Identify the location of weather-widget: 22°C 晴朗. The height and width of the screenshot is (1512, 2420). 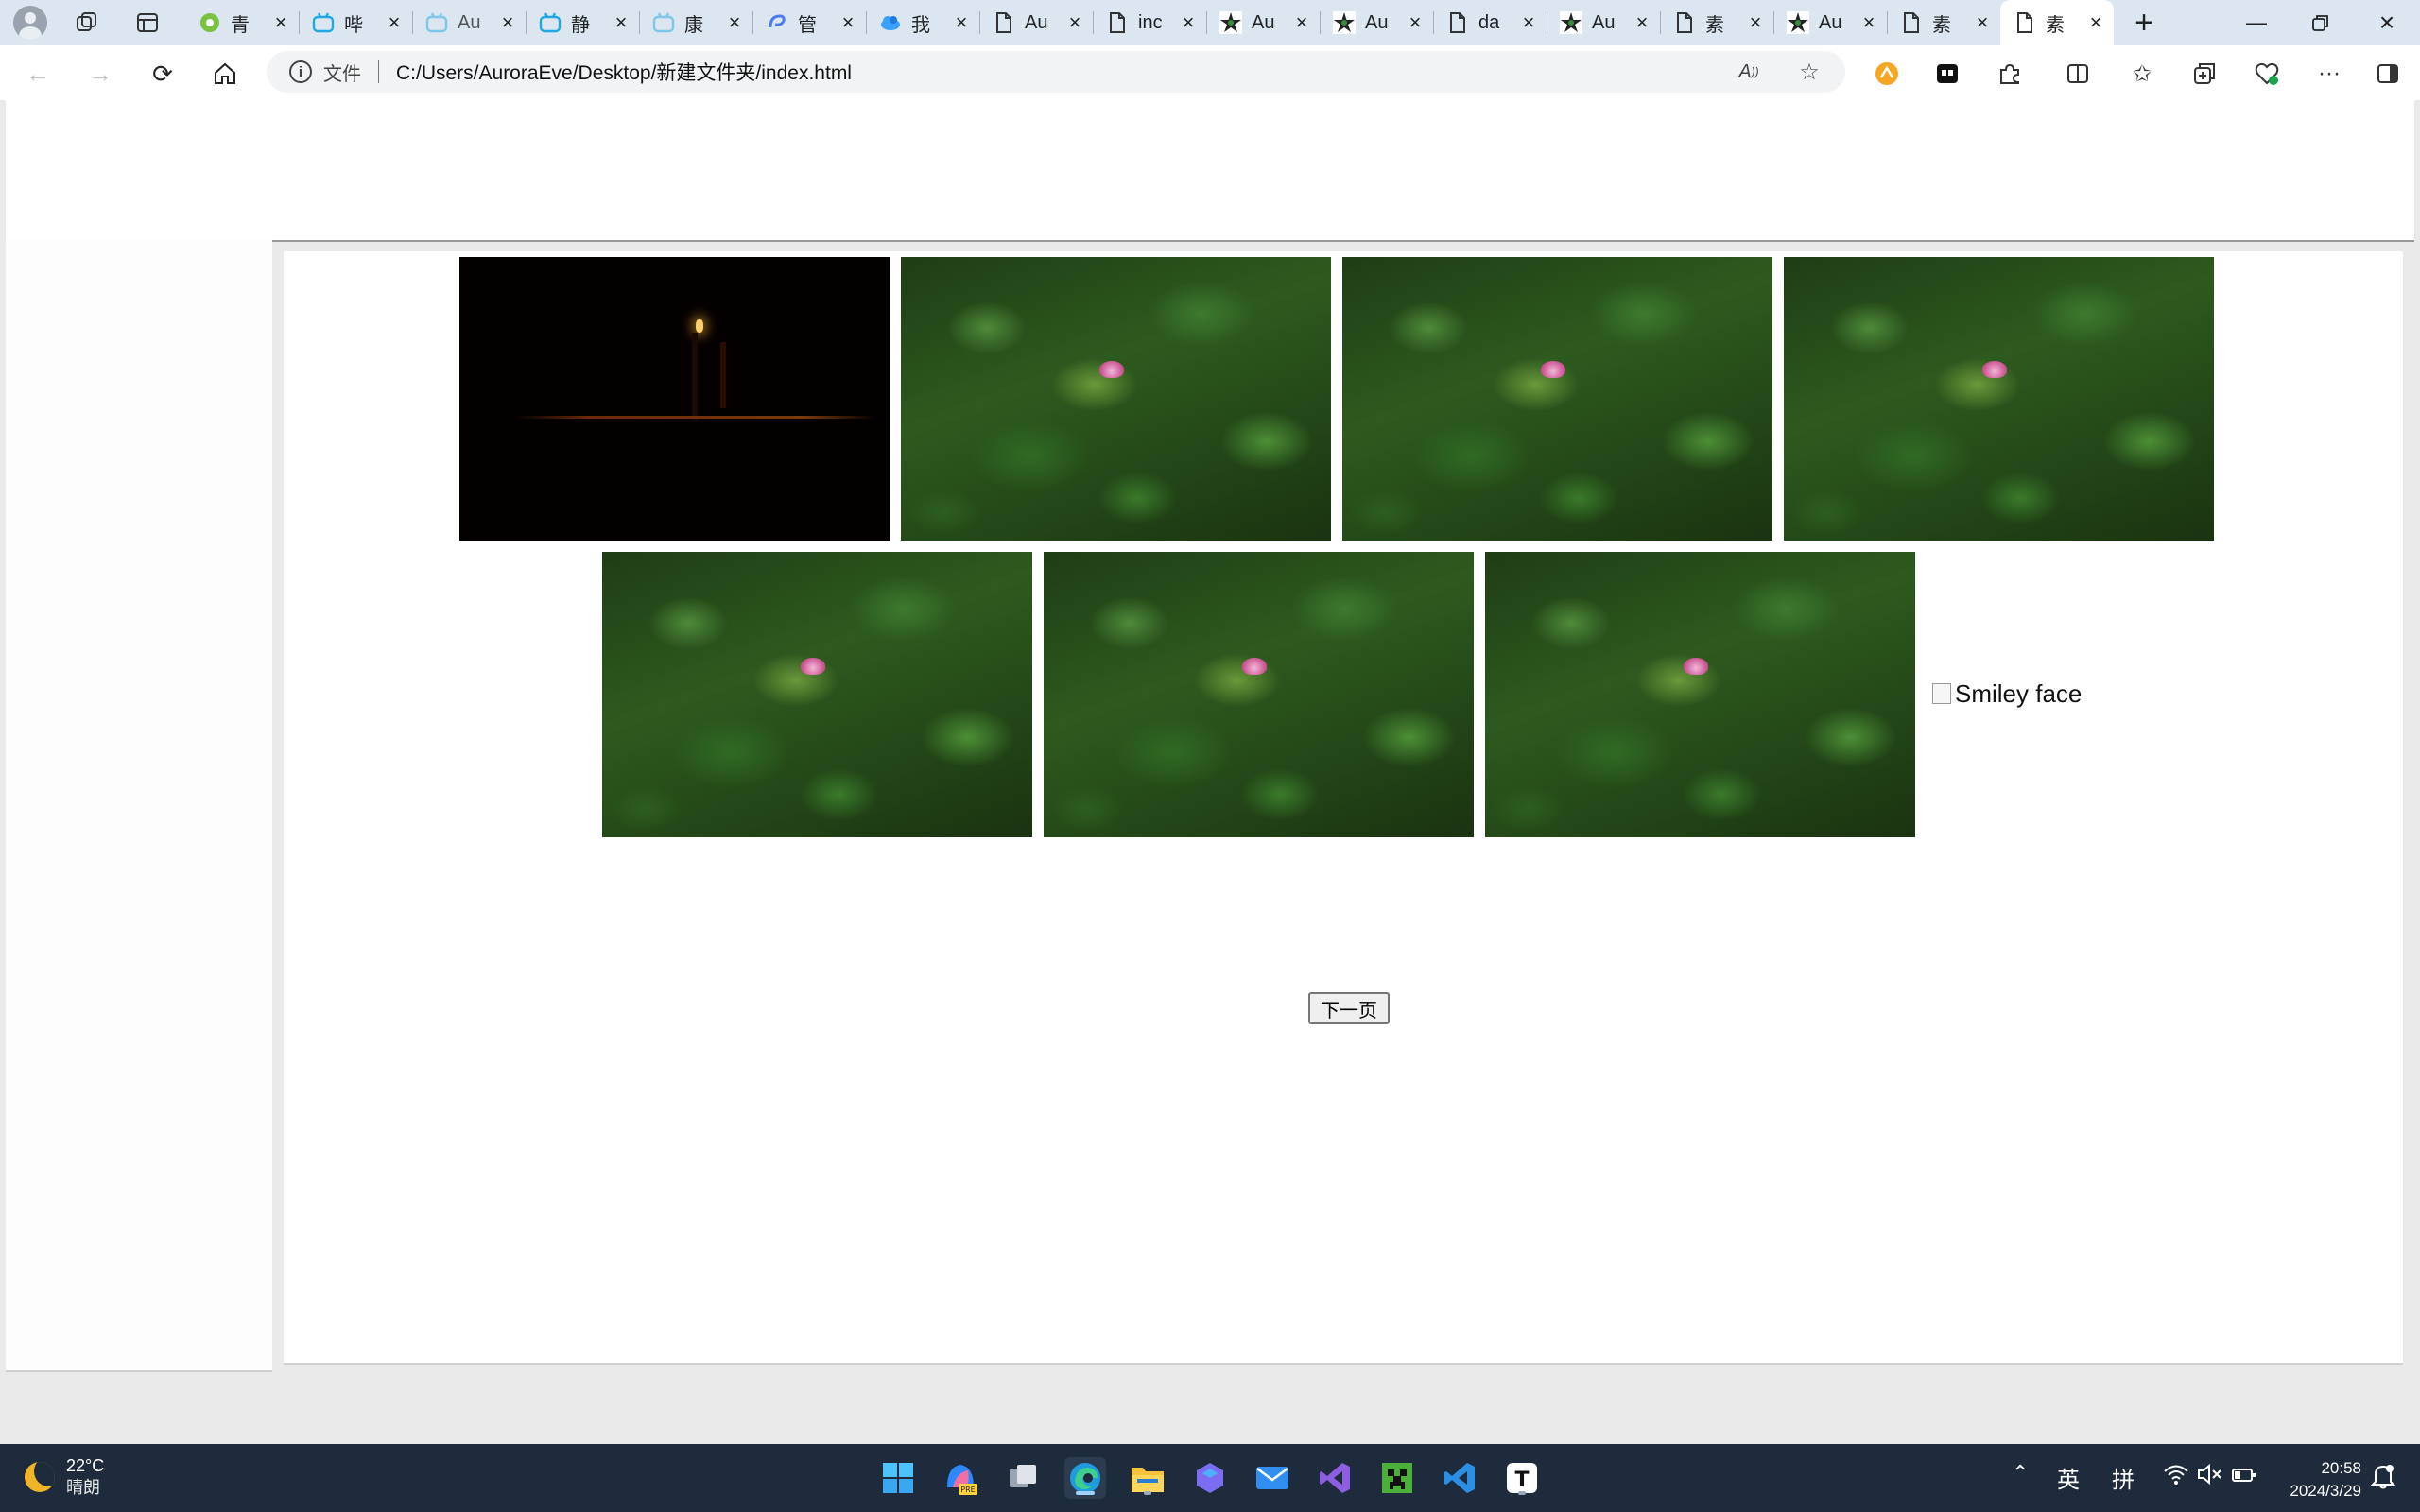
(64, 1477).